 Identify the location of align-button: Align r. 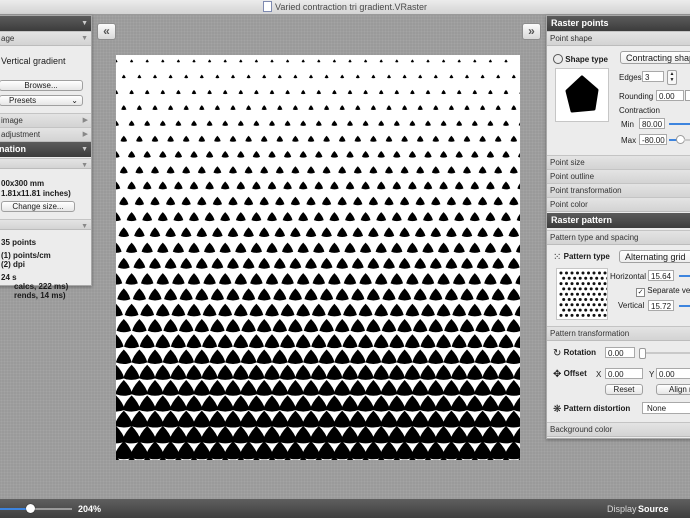
(673, 389).